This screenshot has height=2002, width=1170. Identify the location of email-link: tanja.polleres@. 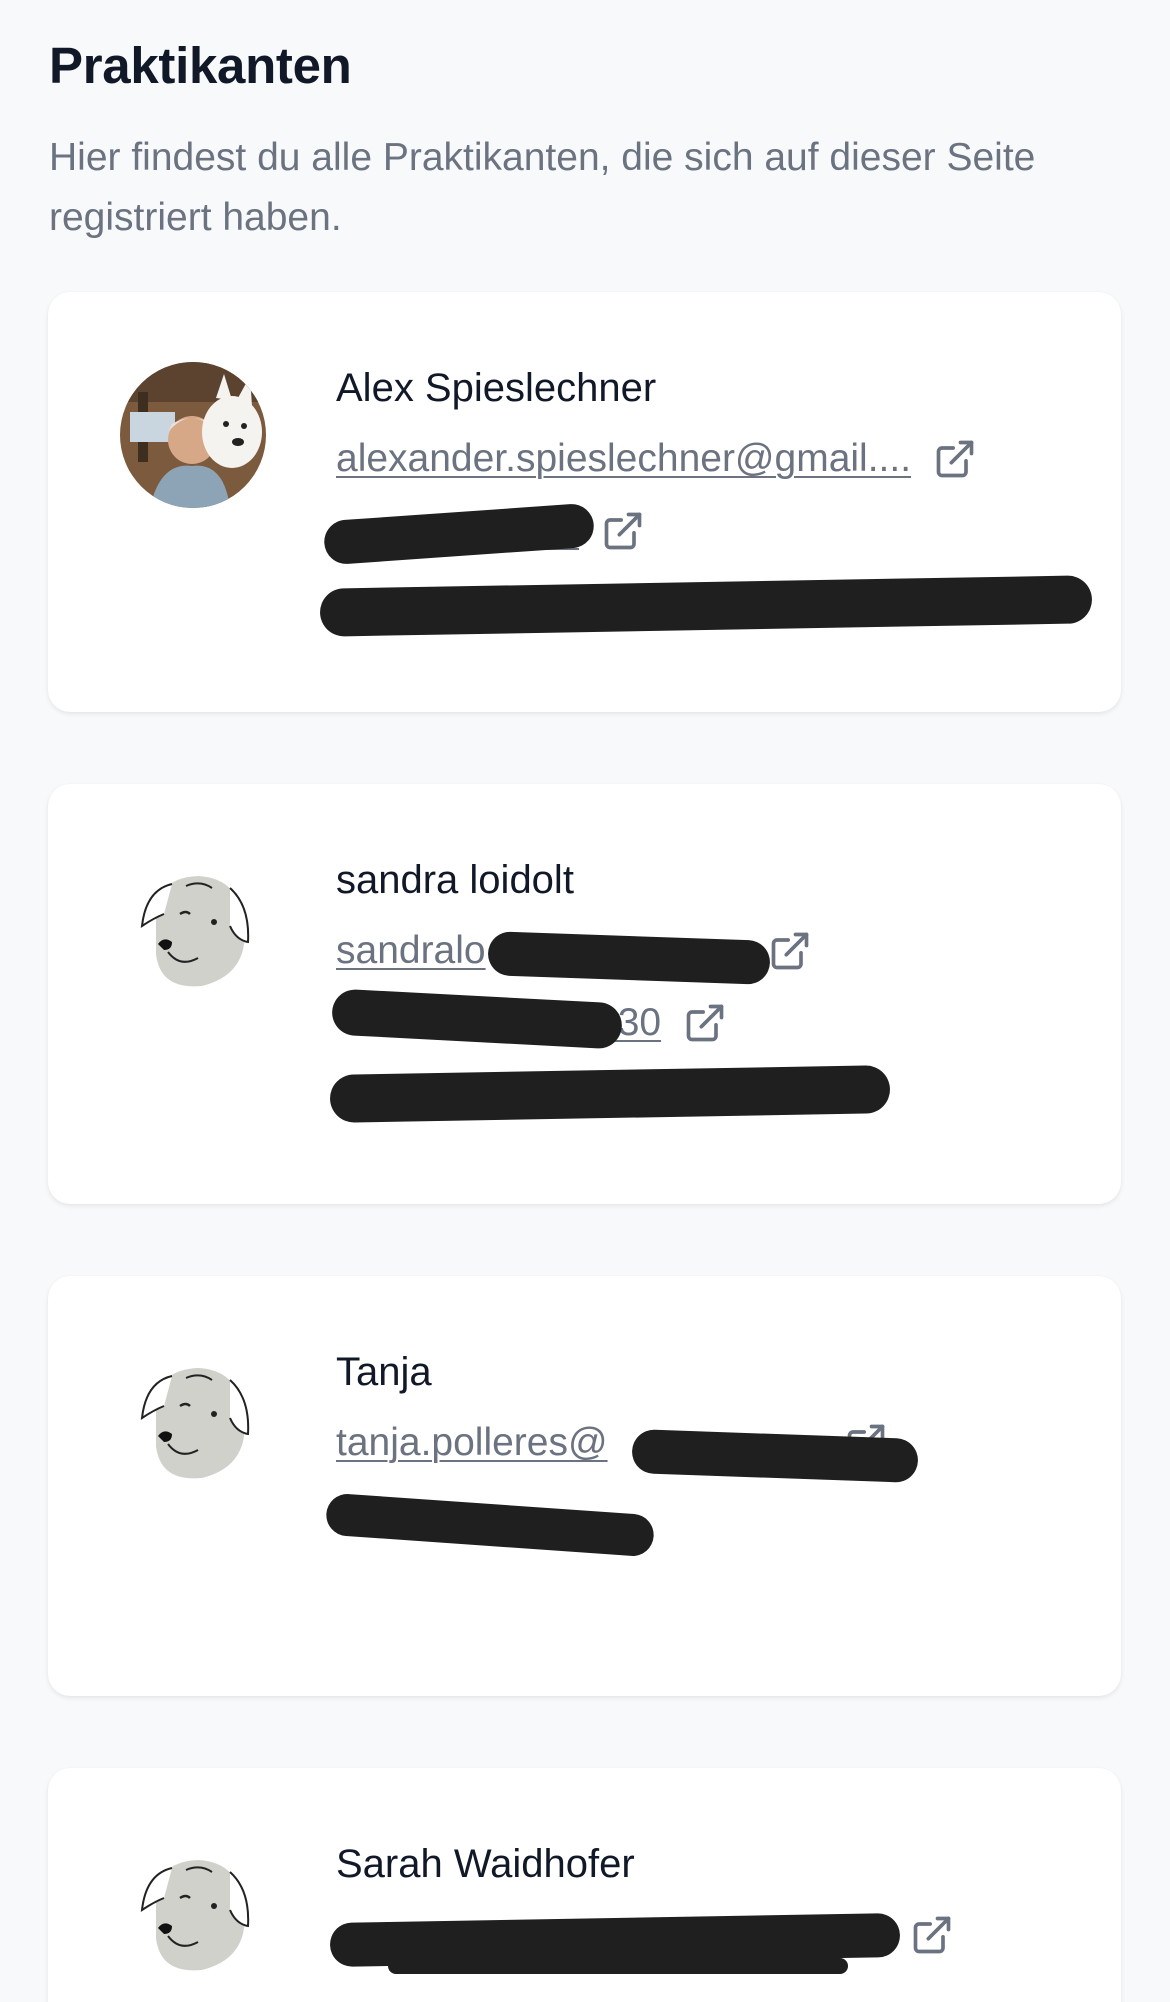
(472, 1443).